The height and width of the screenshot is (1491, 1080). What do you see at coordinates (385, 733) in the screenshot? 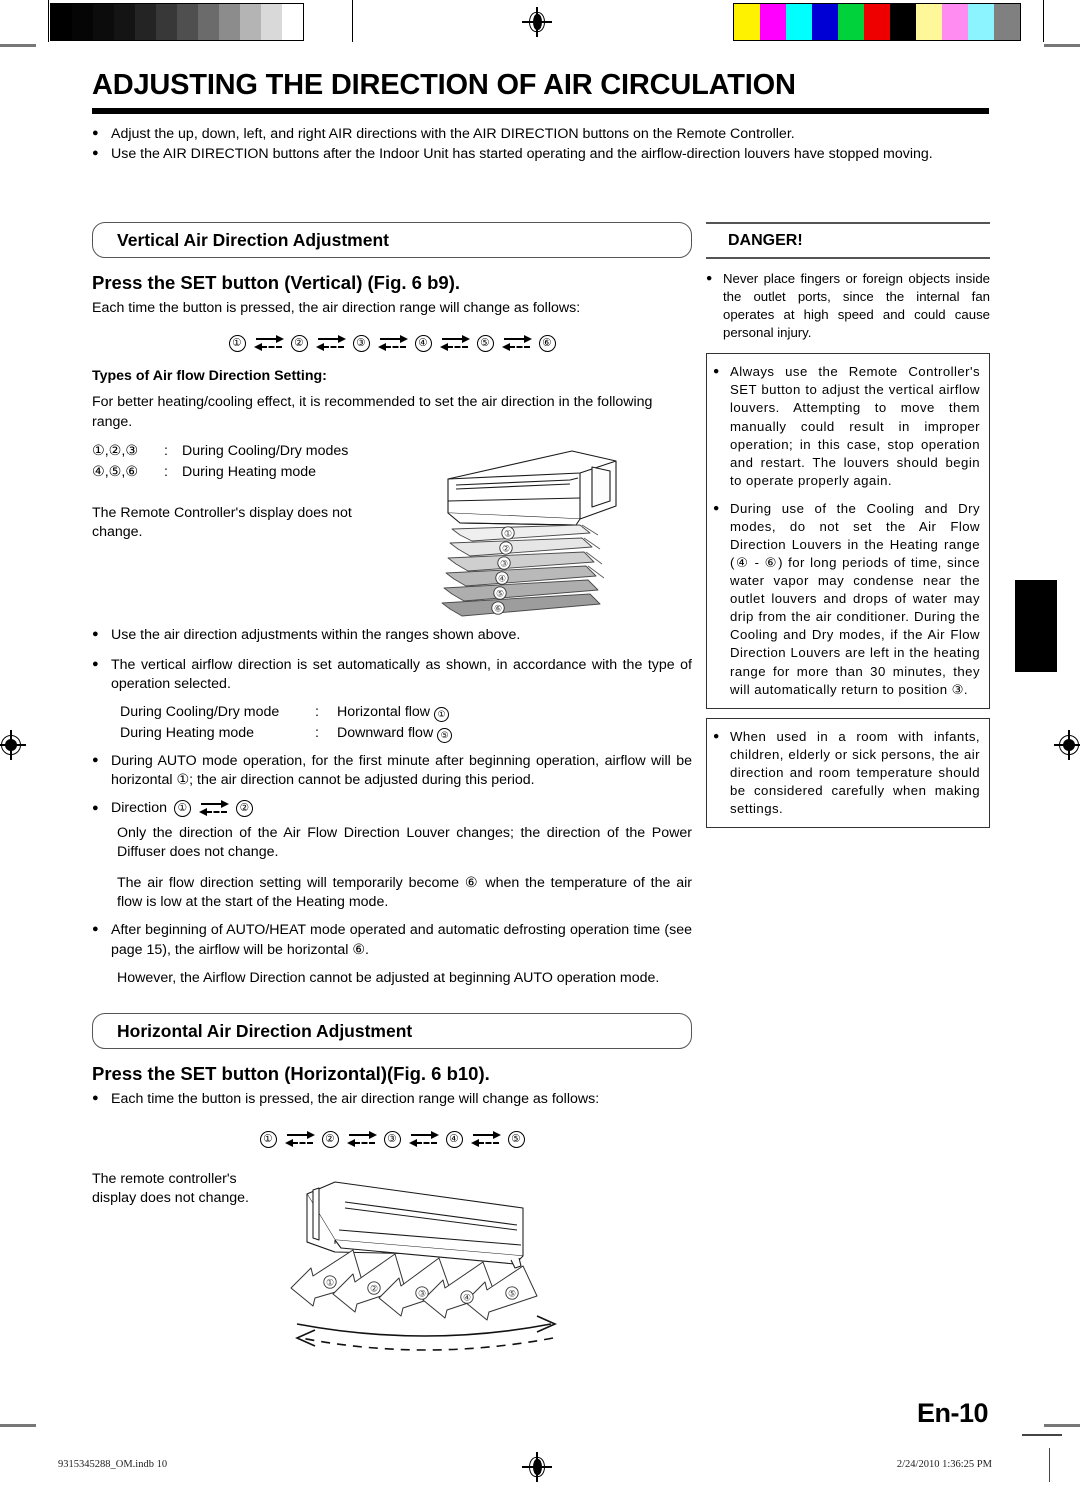
I see `flow-mode-text: Downward flow` at bounding box center [385, 733].